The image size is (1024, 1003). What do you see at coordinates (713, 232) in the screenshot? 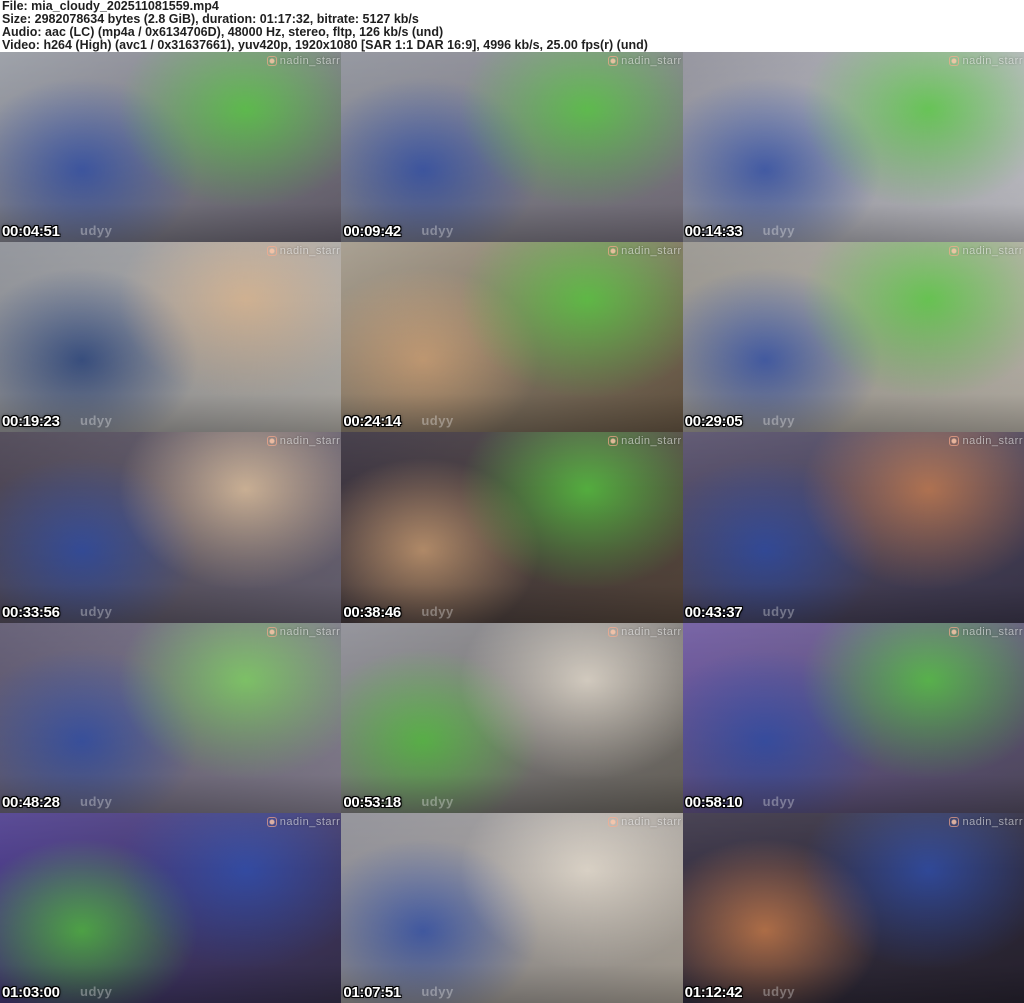
I see `timestamp-overlay: 00:14:33` at bounding box center [713, 232].